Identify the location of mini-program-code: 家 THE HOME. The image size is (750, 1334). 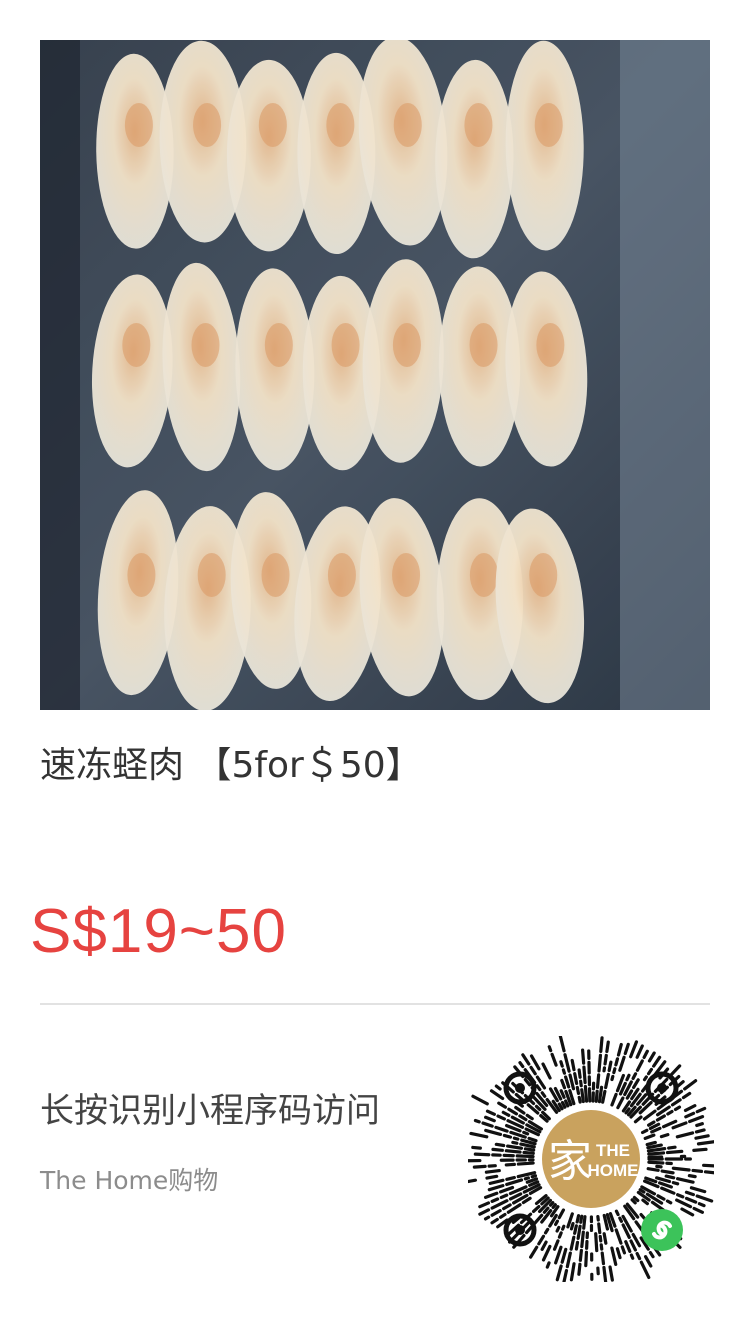
(594, 1159).